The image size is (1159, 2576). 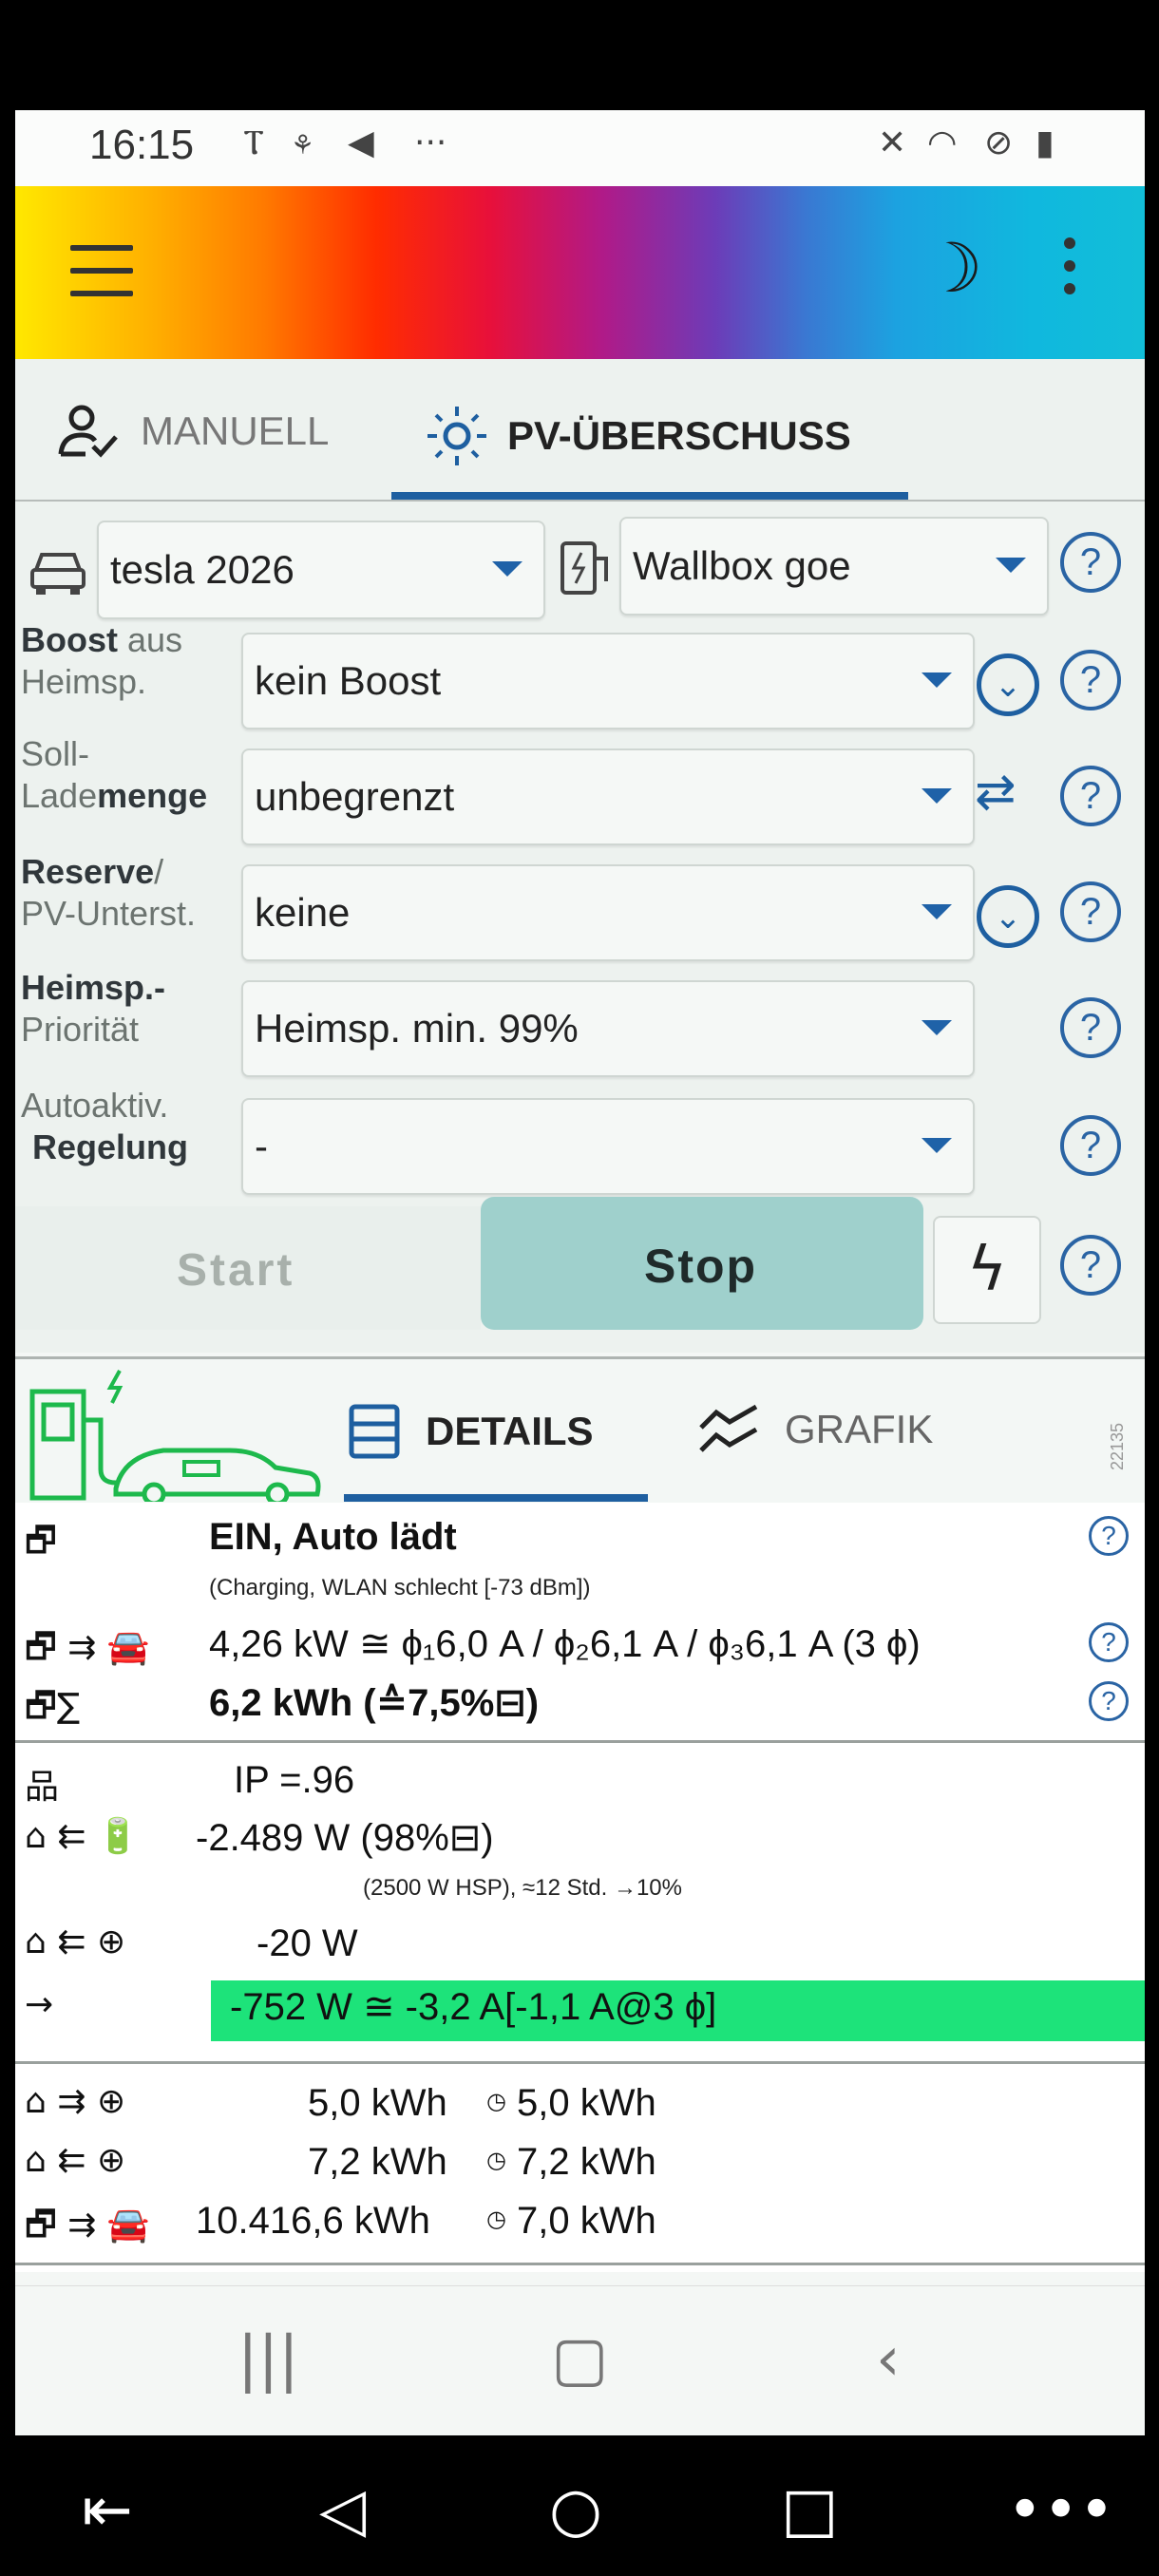 I want to click on app-navigation-bar: ||| ▢ ‹, so click(x=580, y=2360).